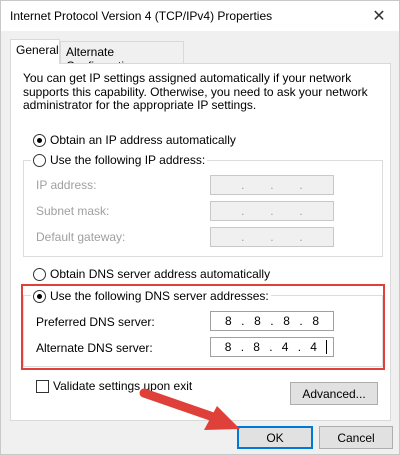  Describe the element at coordinates (66, 185) in the screenshot. I see `ip-address-label: IP address:` at that location.